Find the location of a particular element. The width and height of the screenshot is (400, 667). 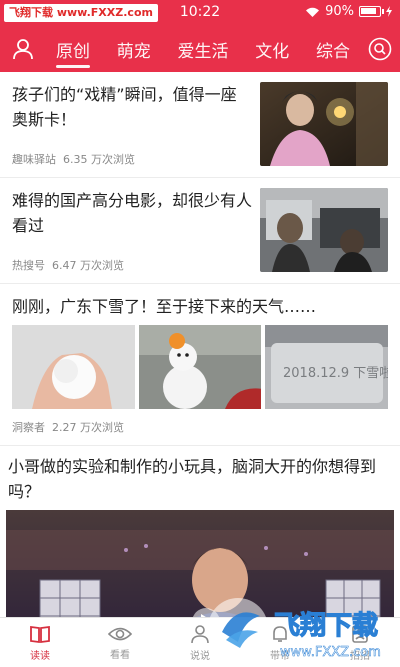

status-right: 90% is located at coordinates (348, 11).